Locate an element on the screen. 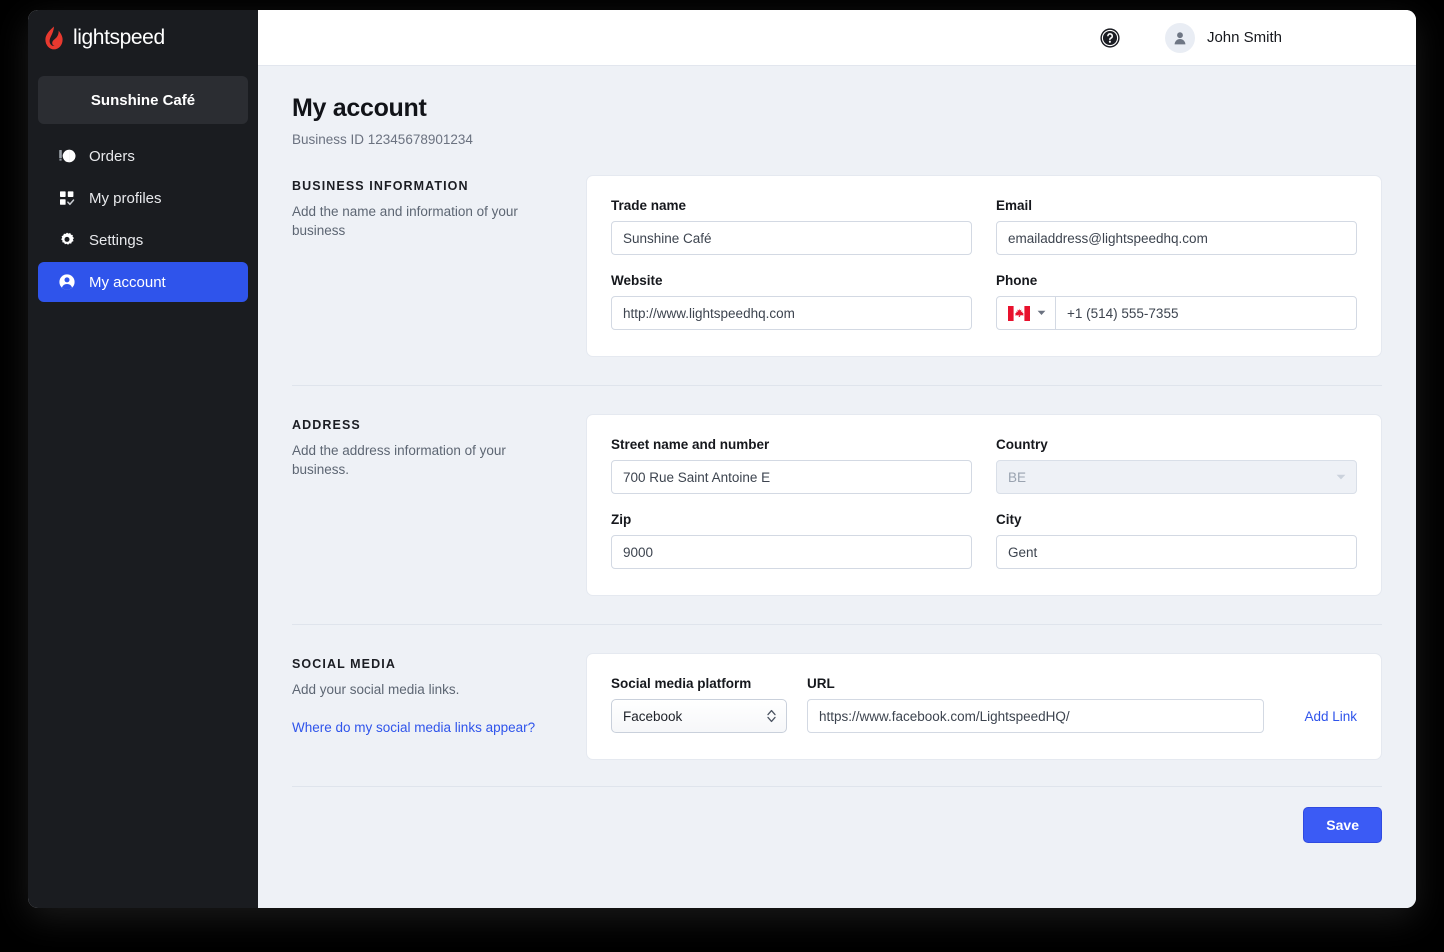  platform-label: Social media platform is located at coordinates (681, 683).